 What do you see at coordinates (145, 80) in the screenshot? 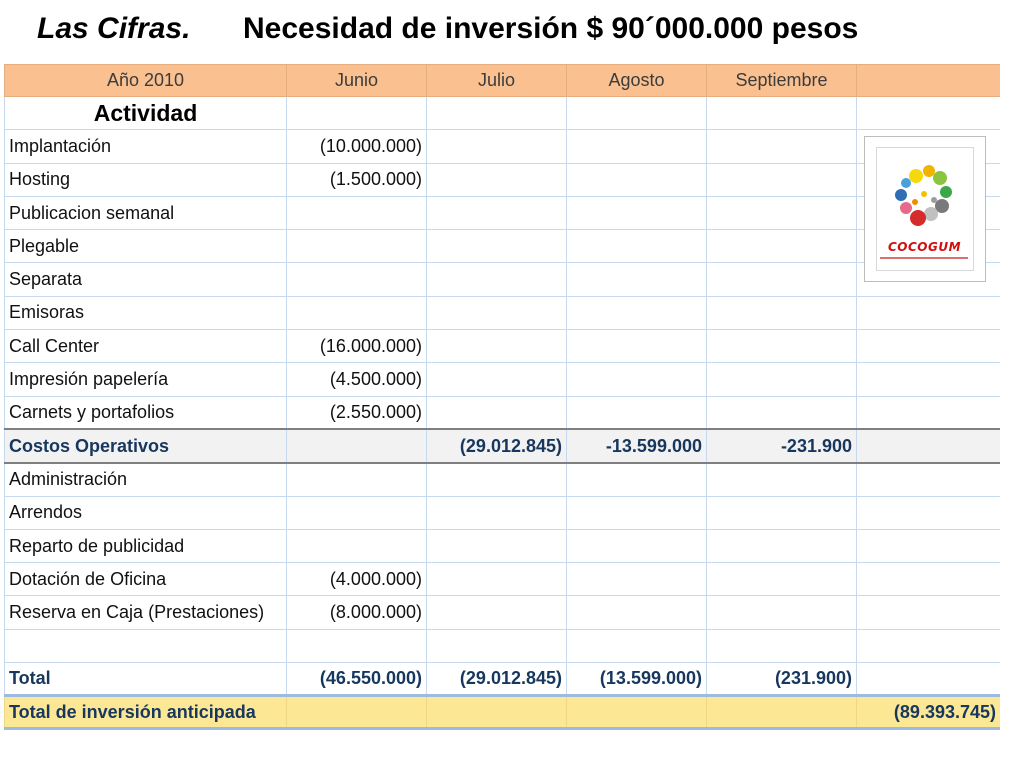
I see `column-header: Año 2010` at bounding box center [145, 80].